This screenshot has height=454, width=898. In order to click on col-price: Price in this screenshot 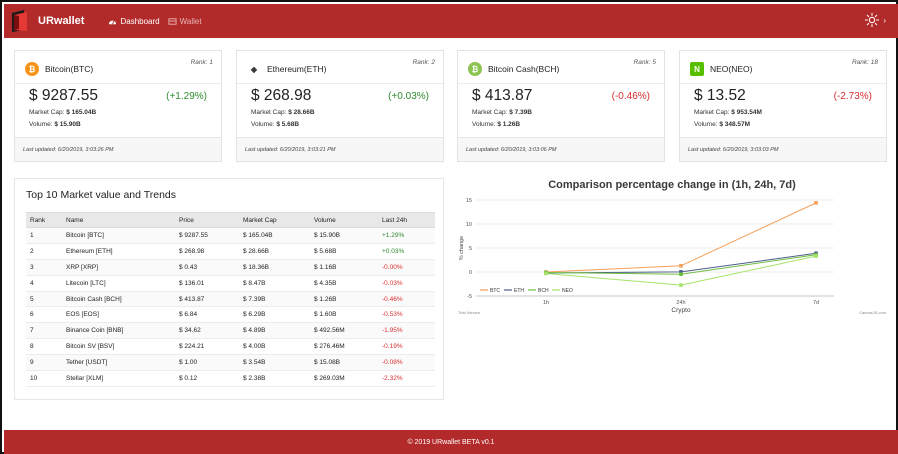, I will do `click(207, 220)`.